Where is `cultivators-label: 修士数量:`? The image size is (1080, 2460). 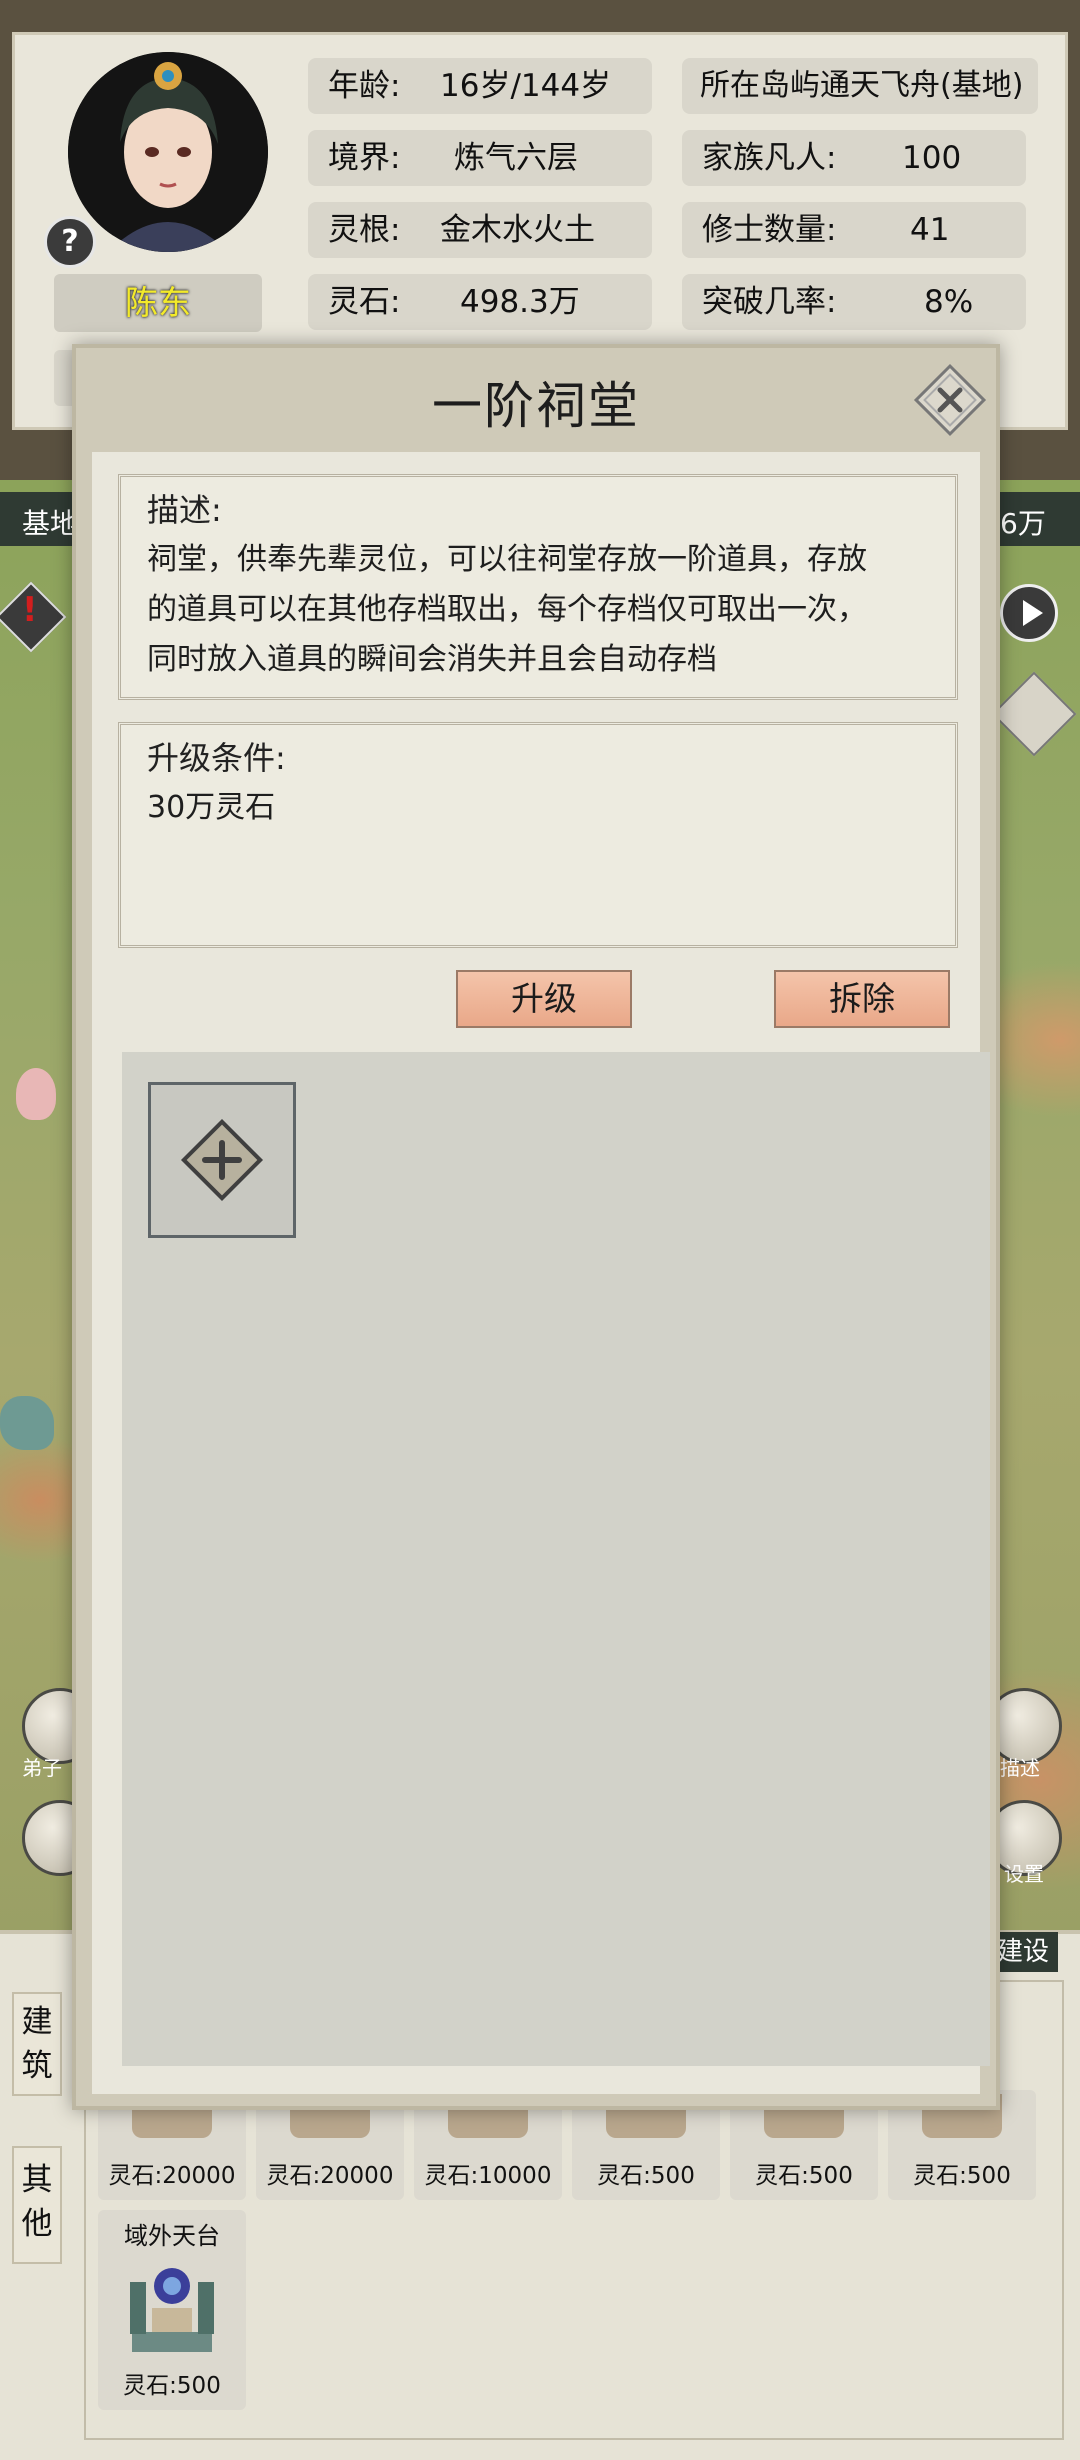 cultivators-label: 修士数量: is located at coordinates (769, 230).